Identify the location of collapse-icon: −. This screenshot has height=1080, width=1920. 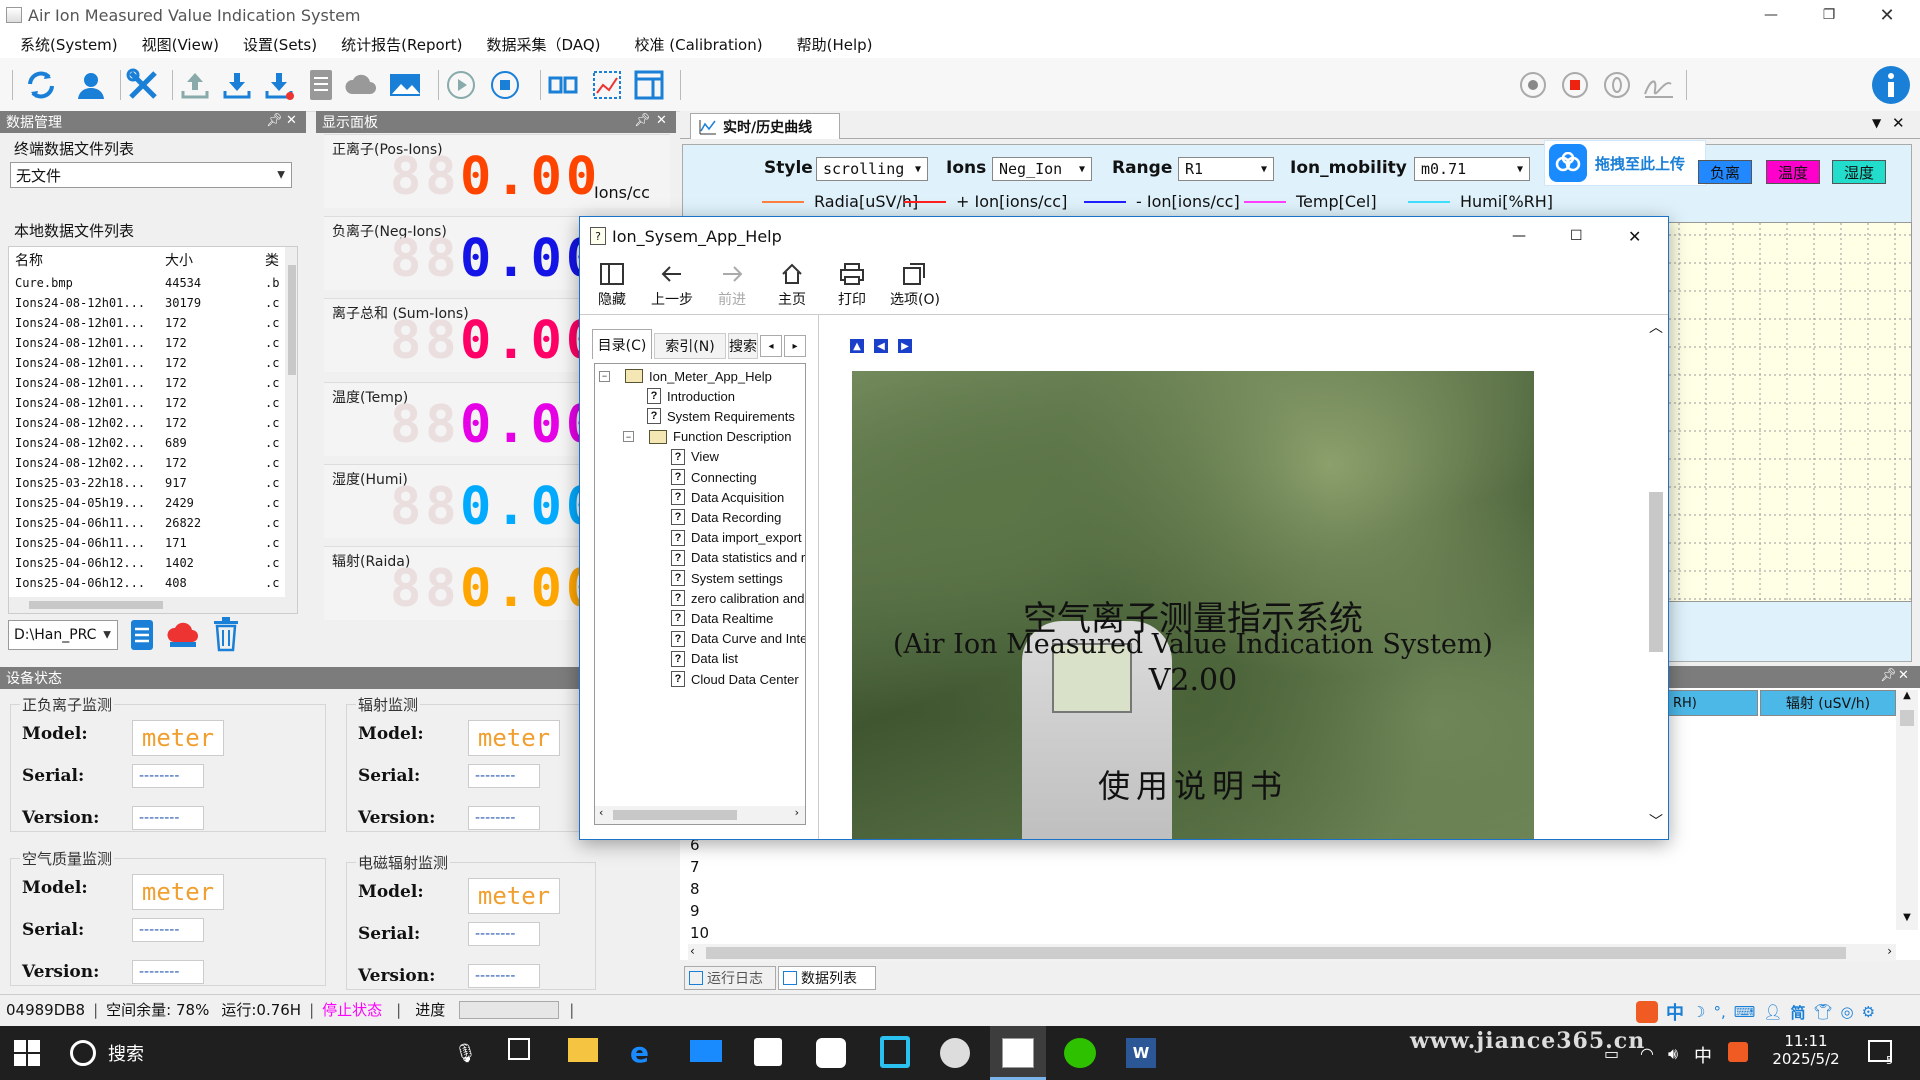
(628, 437).